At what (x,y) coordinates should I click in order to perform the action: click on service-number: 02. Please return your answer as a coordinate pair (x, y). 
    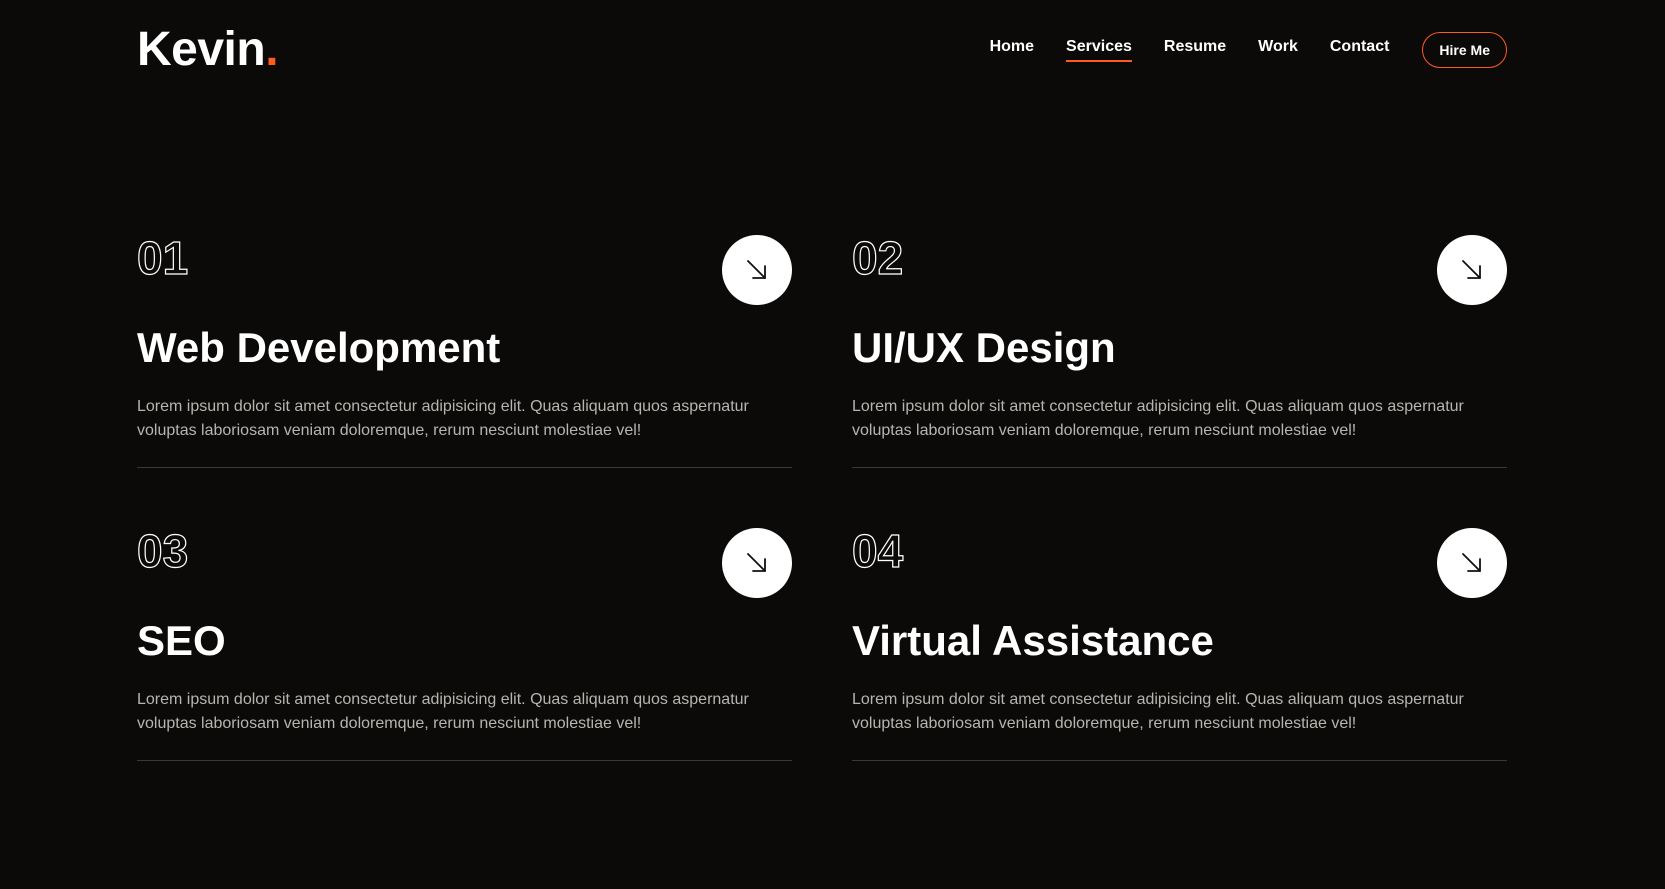
    Looking at the image, I should click on (877, 258).